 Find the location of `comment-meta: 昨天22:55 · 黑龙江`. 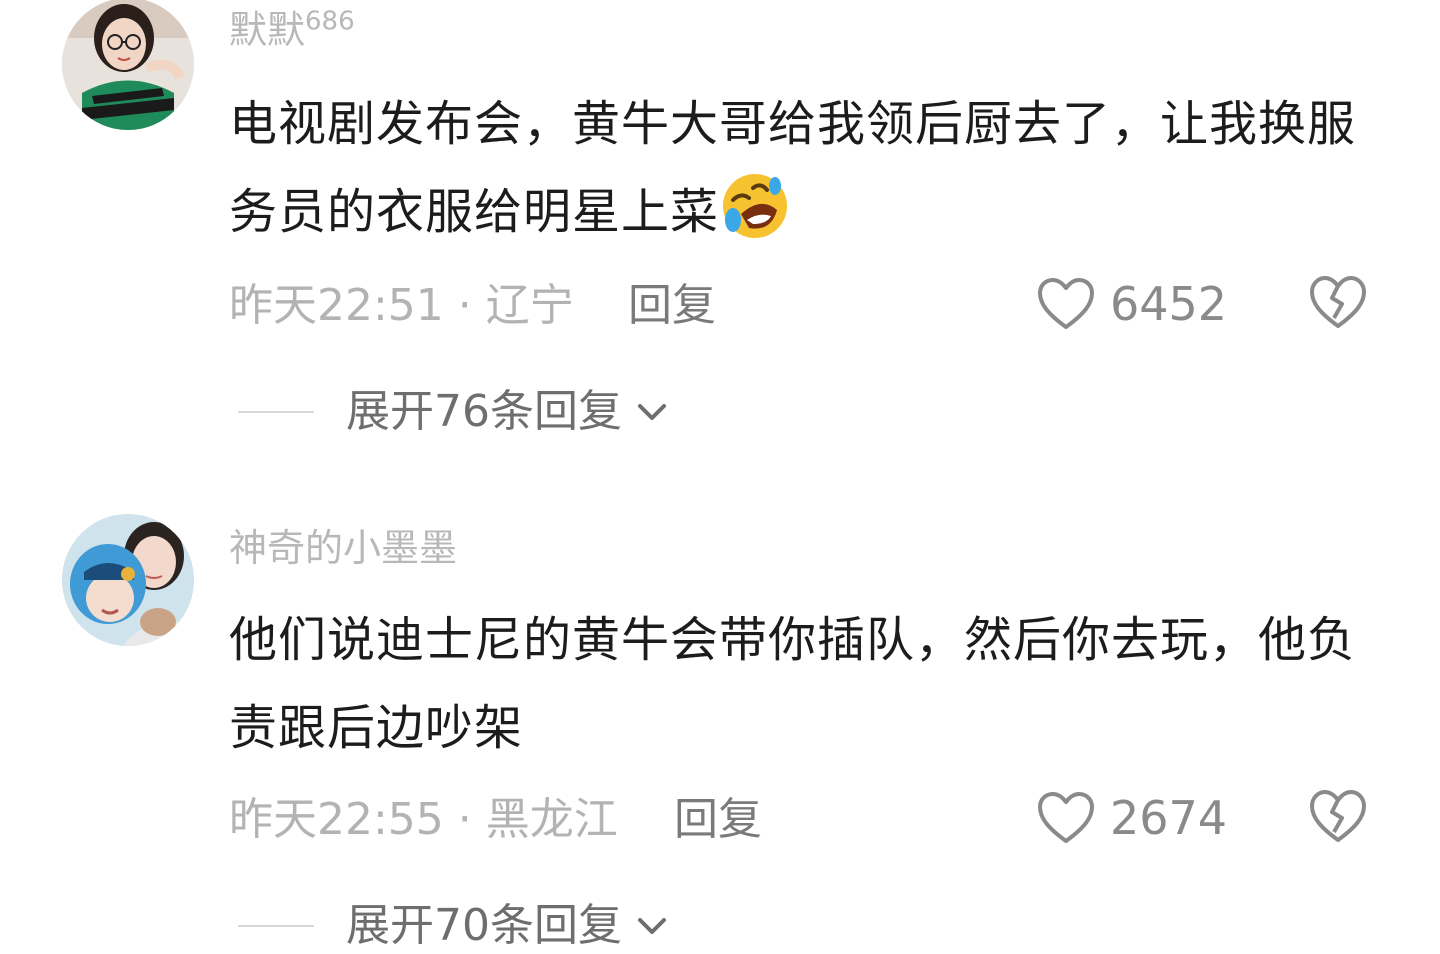

comment-meta: 昨天22:55 · 黑龙江 is located at coordinates (423, 820).